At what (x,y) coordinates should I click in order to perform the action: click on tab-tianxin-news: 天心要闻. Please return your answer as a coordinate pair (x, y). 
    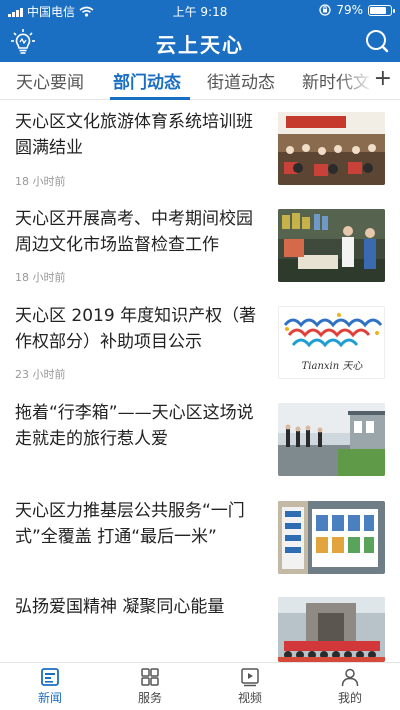
    Looking at the image, I should click on (50, 80).